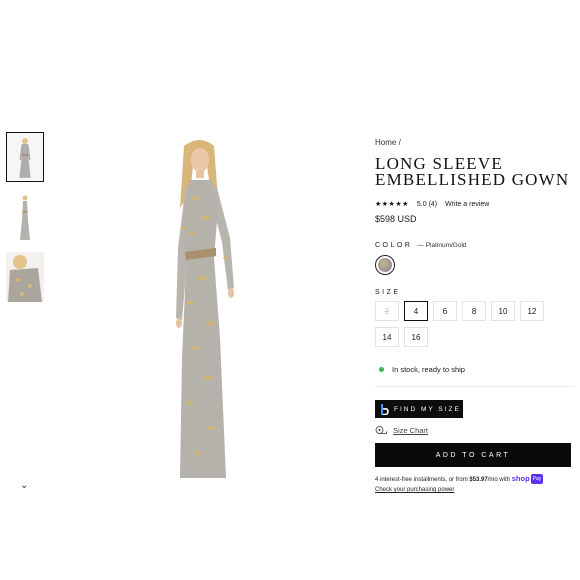 This screenshot has width=580, height=580. What do you see at coordinates (537, 479) in the screenshot?
I see `shop-pay-badge: Pay` at bounding box center [537, 479].